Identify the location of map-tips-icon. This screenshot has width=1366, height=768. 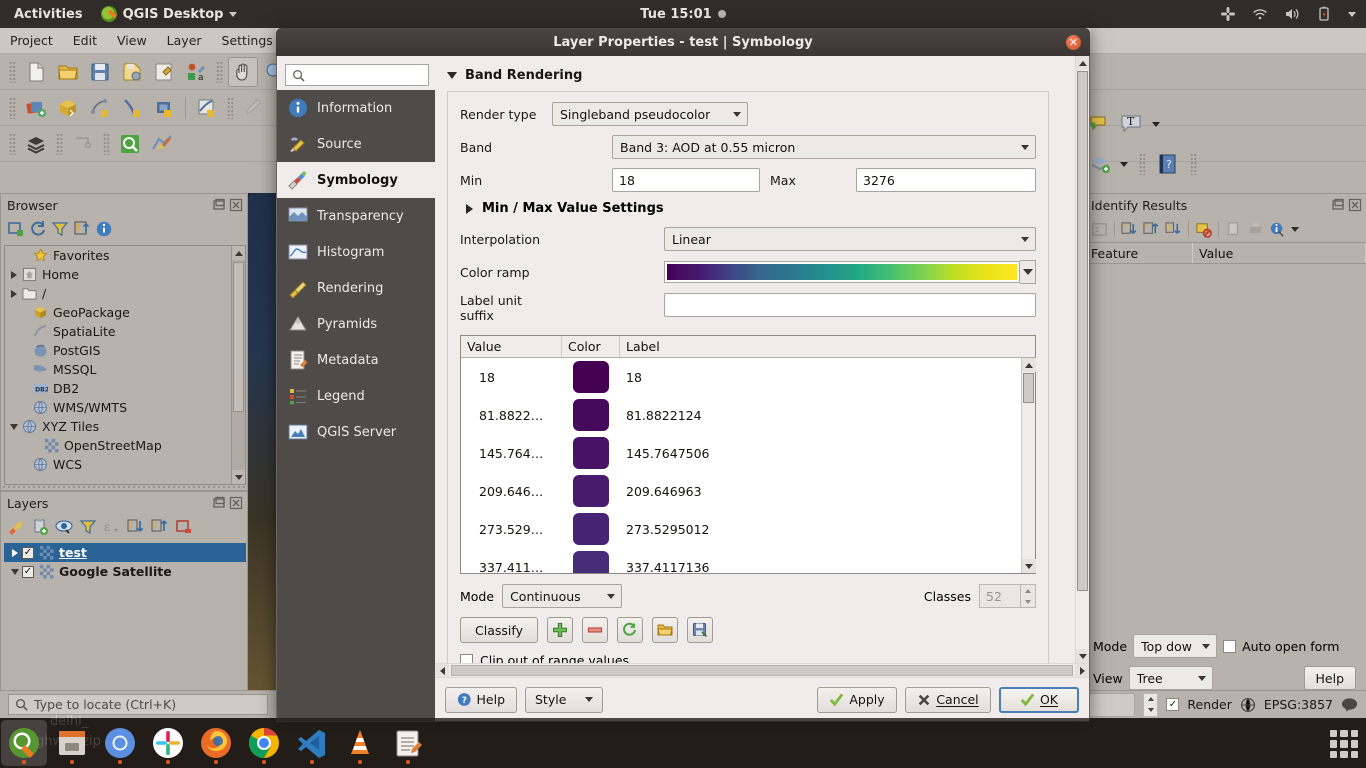
(162, 144).